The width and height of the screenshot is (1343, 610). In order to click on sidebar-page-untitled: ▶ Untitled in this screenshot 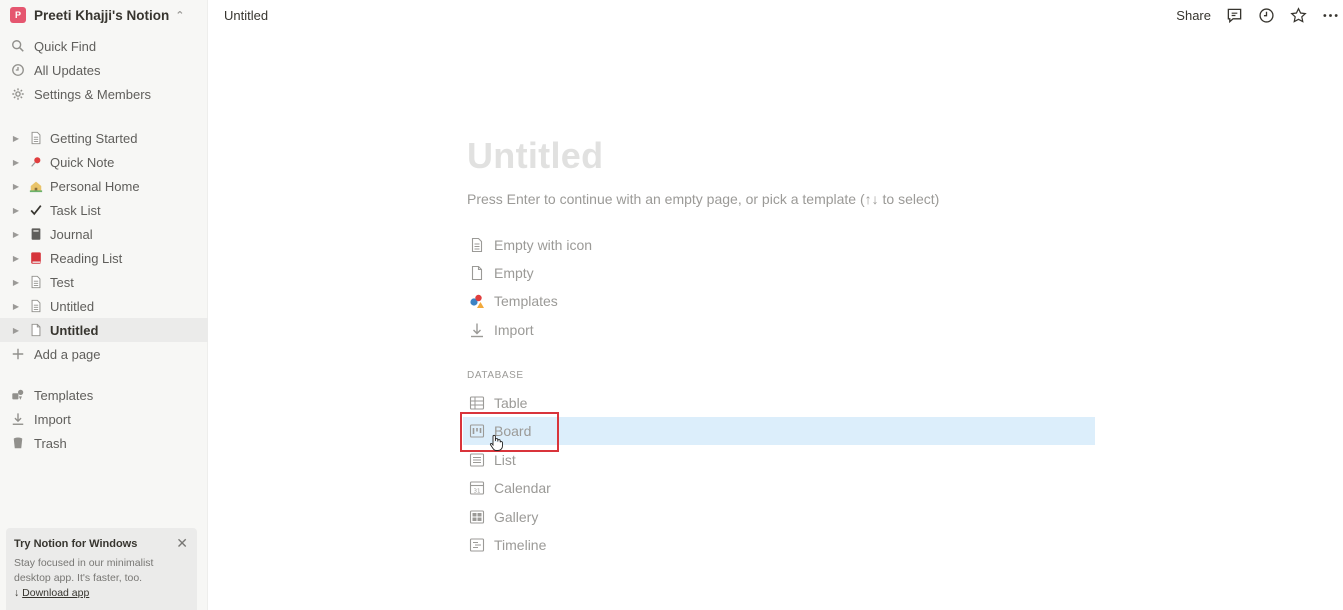, I will do `click(104, 306)`.